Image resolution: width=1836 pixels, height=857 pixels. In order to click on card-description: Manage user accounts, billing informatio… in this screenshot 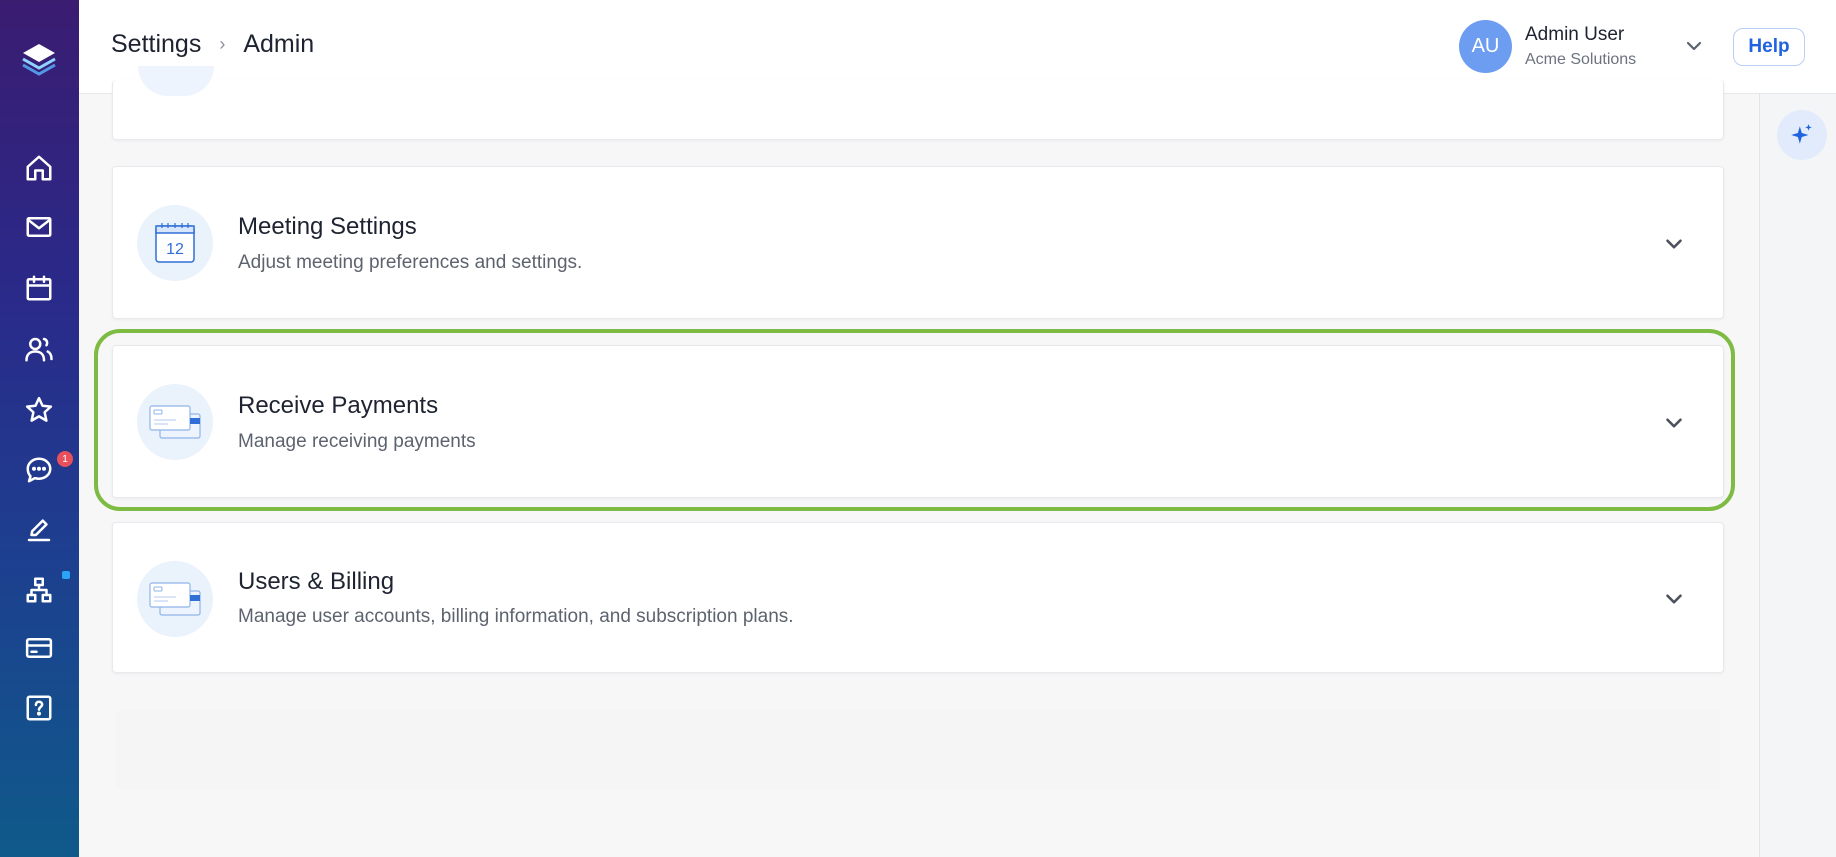, I will do `click(516, 616)`.